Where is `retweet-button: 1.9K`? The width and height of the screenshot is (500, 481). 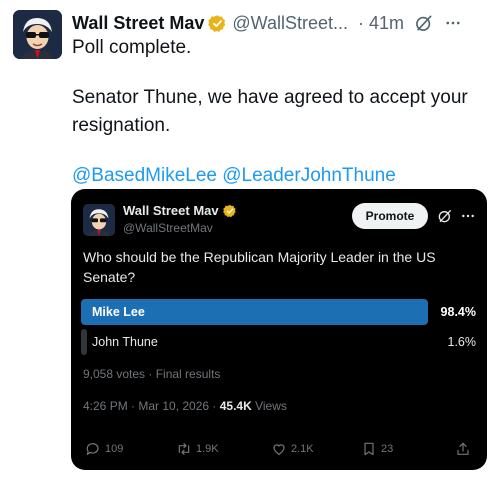
retweet-button: 1.9K is located at coordinates (197, 449).